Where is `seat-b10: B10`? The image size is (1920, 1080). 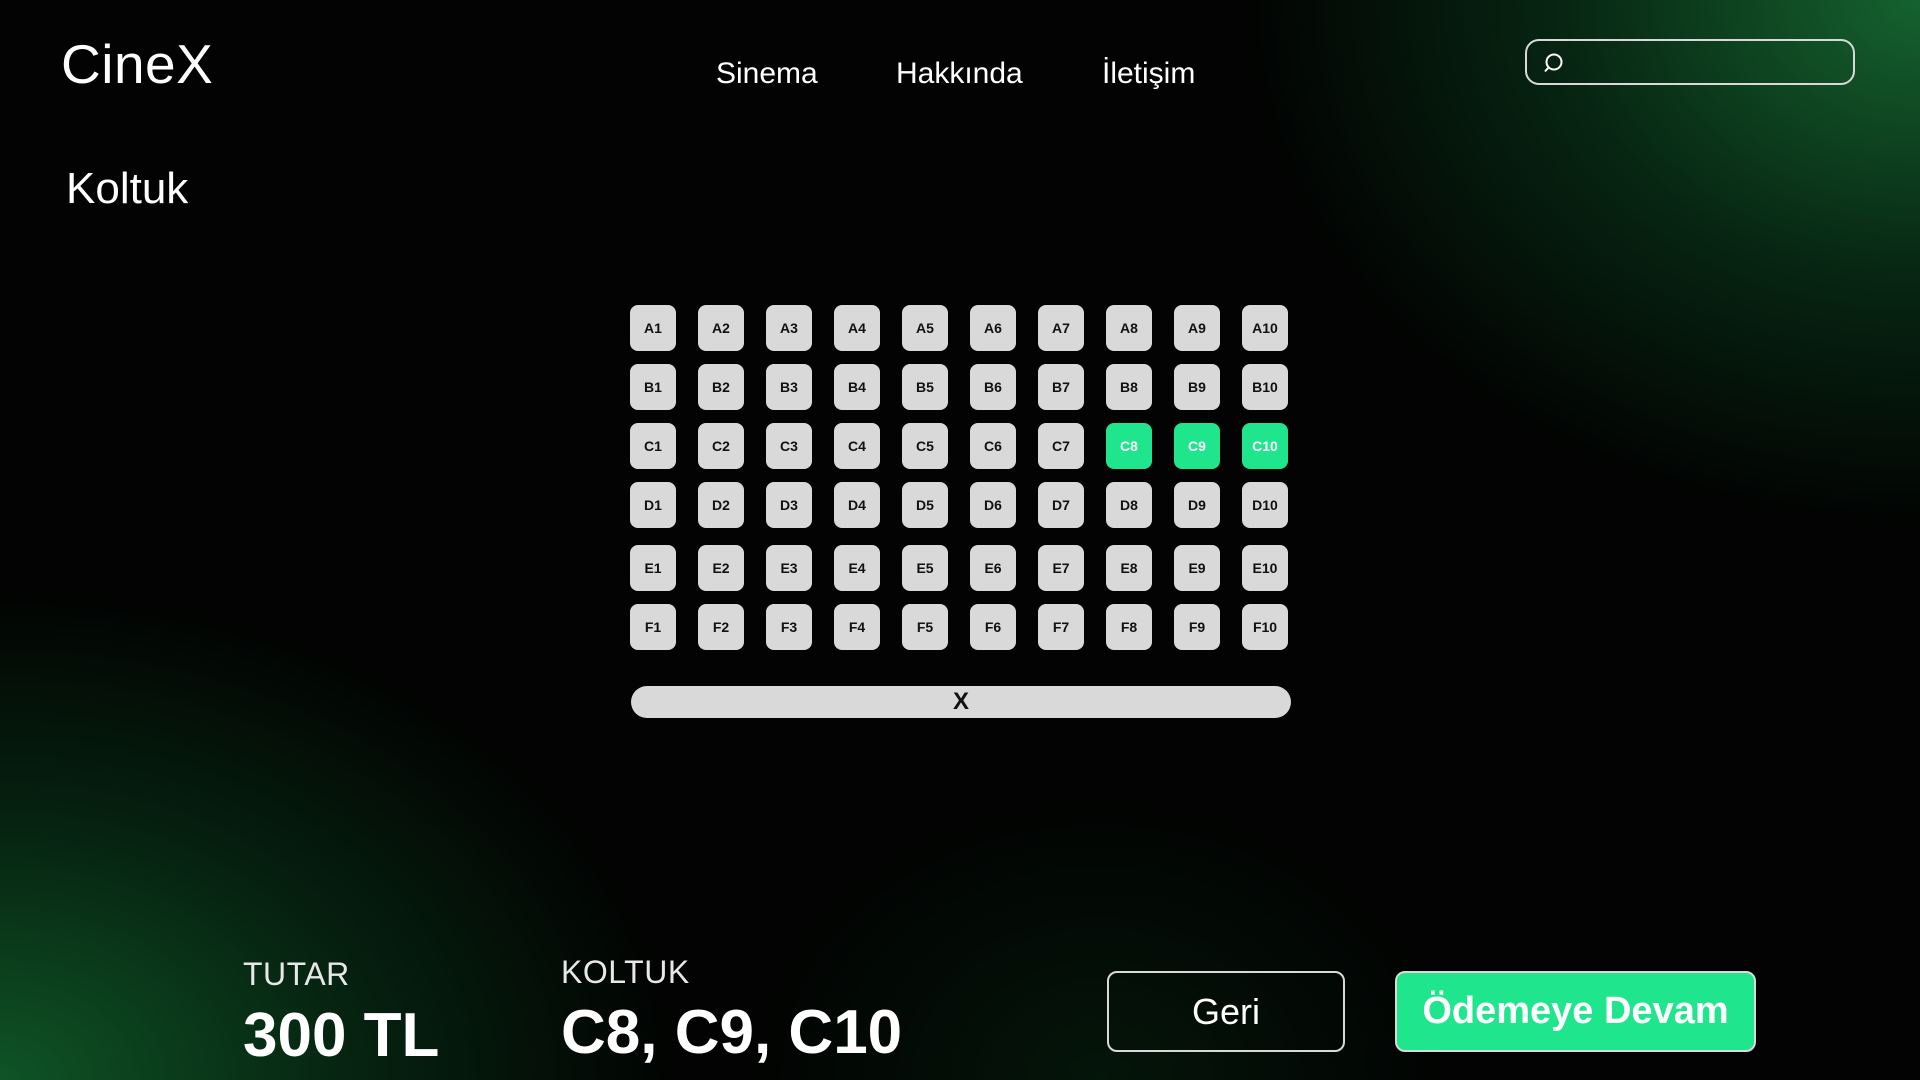 seat-b10: B10 is located at coordinates (1265, 387).